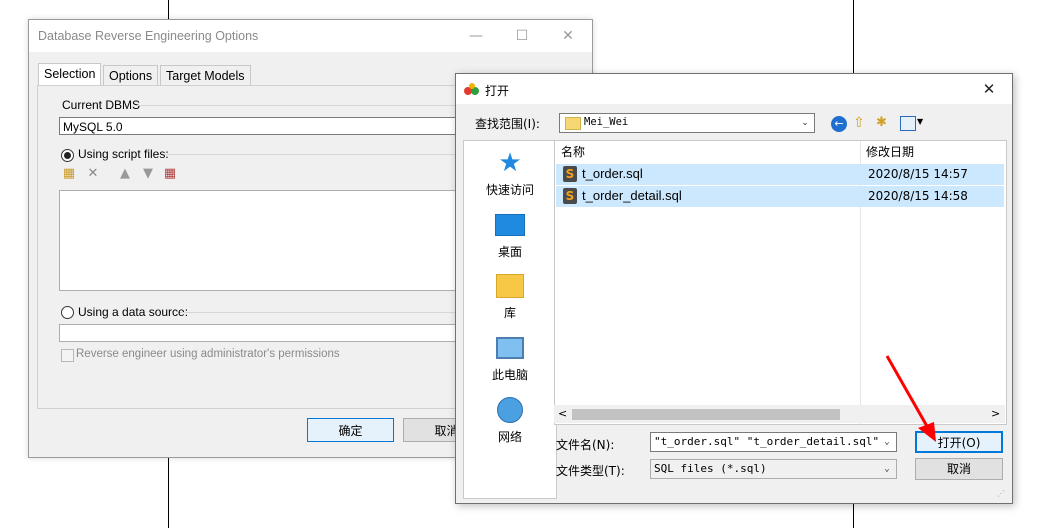 This screenshot has width=1046, height=528. Describe the element at coordinates (918, 196) in the screenshot. I see `file-date: 2020/8/15 14:58` at that location.